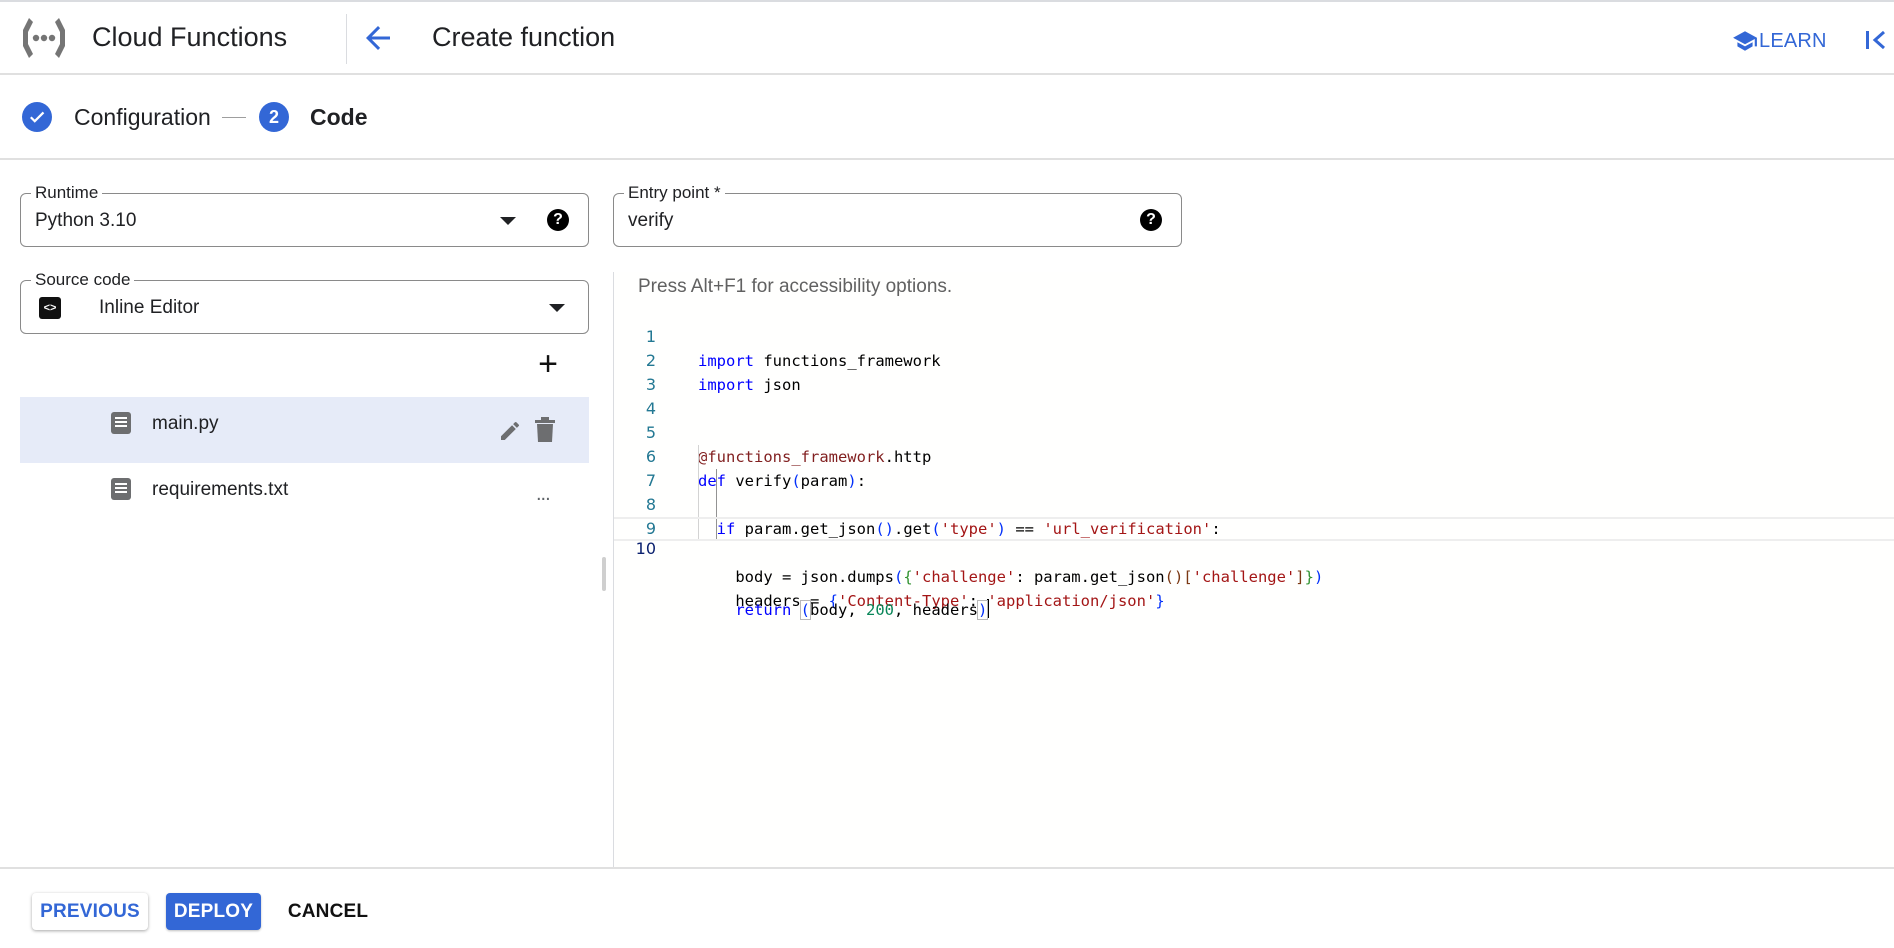  What do you see at coordinates (844, 609) in the screenshot?
I see `code-text: return (body, 200, headers)` at bounding box center [844, 609].